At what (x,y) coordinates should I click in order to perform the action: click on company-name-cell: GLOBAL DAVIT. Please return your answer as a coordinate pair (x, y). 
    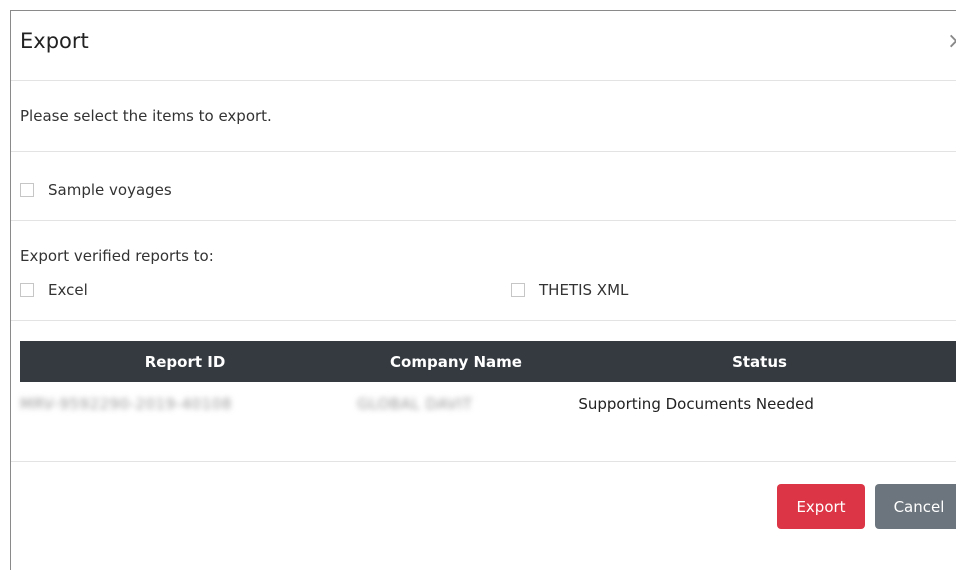
    Looking at the image, I should click on (423, 404).